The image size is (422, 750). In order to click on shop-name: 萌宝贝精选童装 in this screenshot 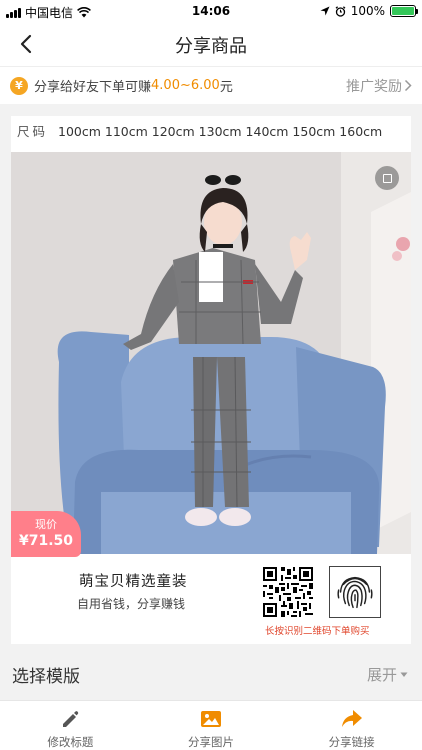, I will do `click(133, 582)`.